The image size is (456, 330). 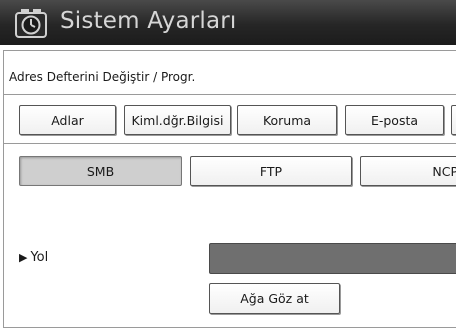 What do you see at coordinates (274, 298) in the screenshot?
I see `browse-network-button: Ağa Göz at` at bounding box center [274, 298].